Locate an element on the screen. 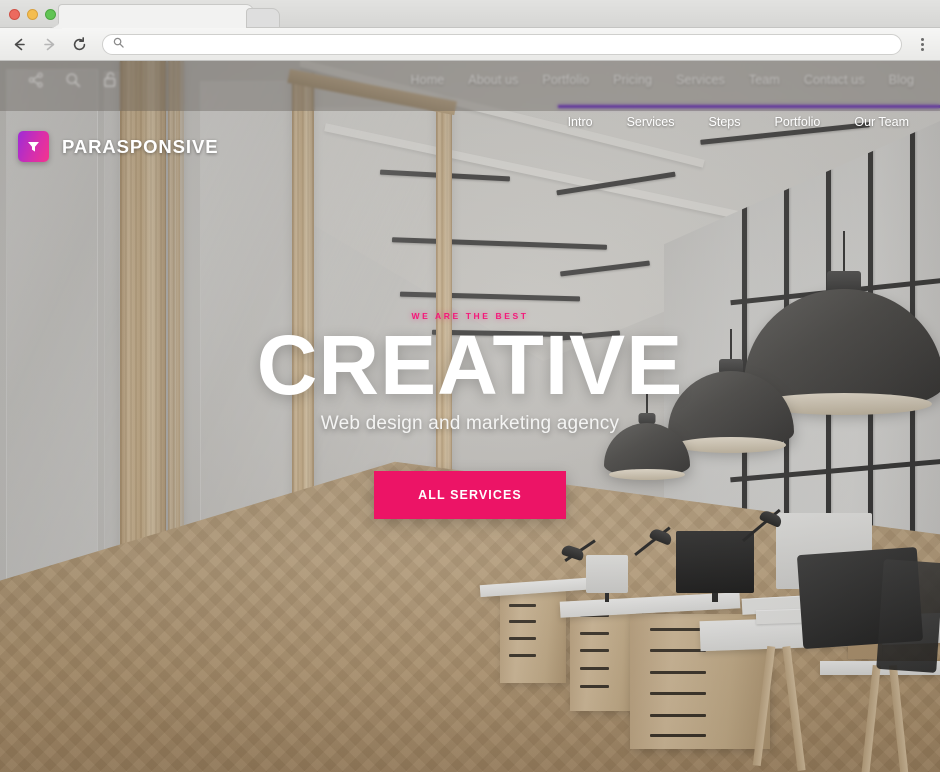 Image resolution: width=940 pixels, height=772 pixels. section-navigation: Intro Services Steps Portfolio Our Team is located at coordinates (738, 122).